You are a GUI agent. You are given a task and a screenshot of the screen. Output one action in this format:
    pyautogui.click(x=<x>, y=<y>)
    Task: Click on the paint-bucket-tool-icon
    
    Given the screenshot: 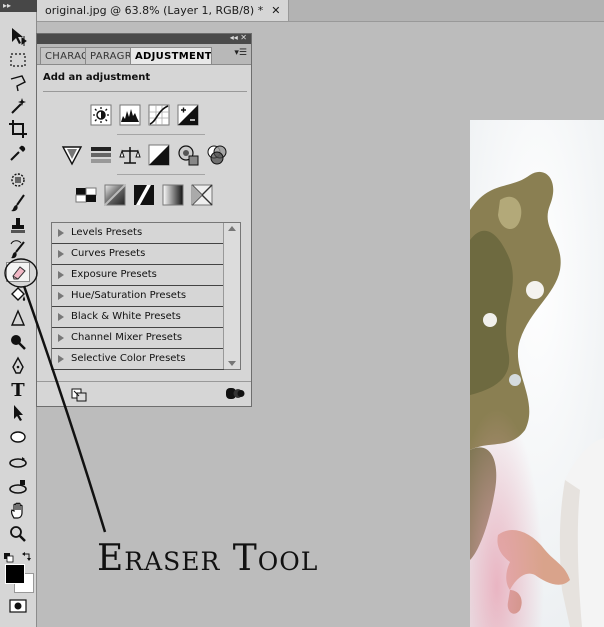 What is the action you would take?
    pyautogui.click(x=18, y=295)
    